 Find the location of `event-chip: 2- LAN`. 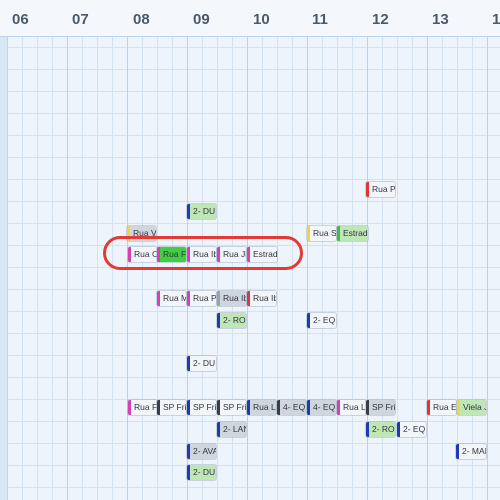

event-chip: 2- LAN is located at coordinates (231, 429).